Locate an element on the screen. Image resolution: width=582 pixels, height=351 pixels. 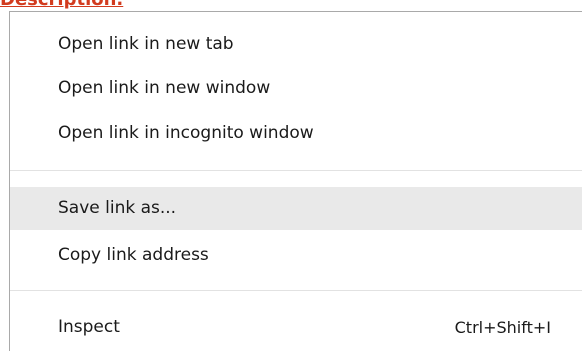
menu-item-shortcut: Ctrl+Shift+I is located at coordinates (502, 327).